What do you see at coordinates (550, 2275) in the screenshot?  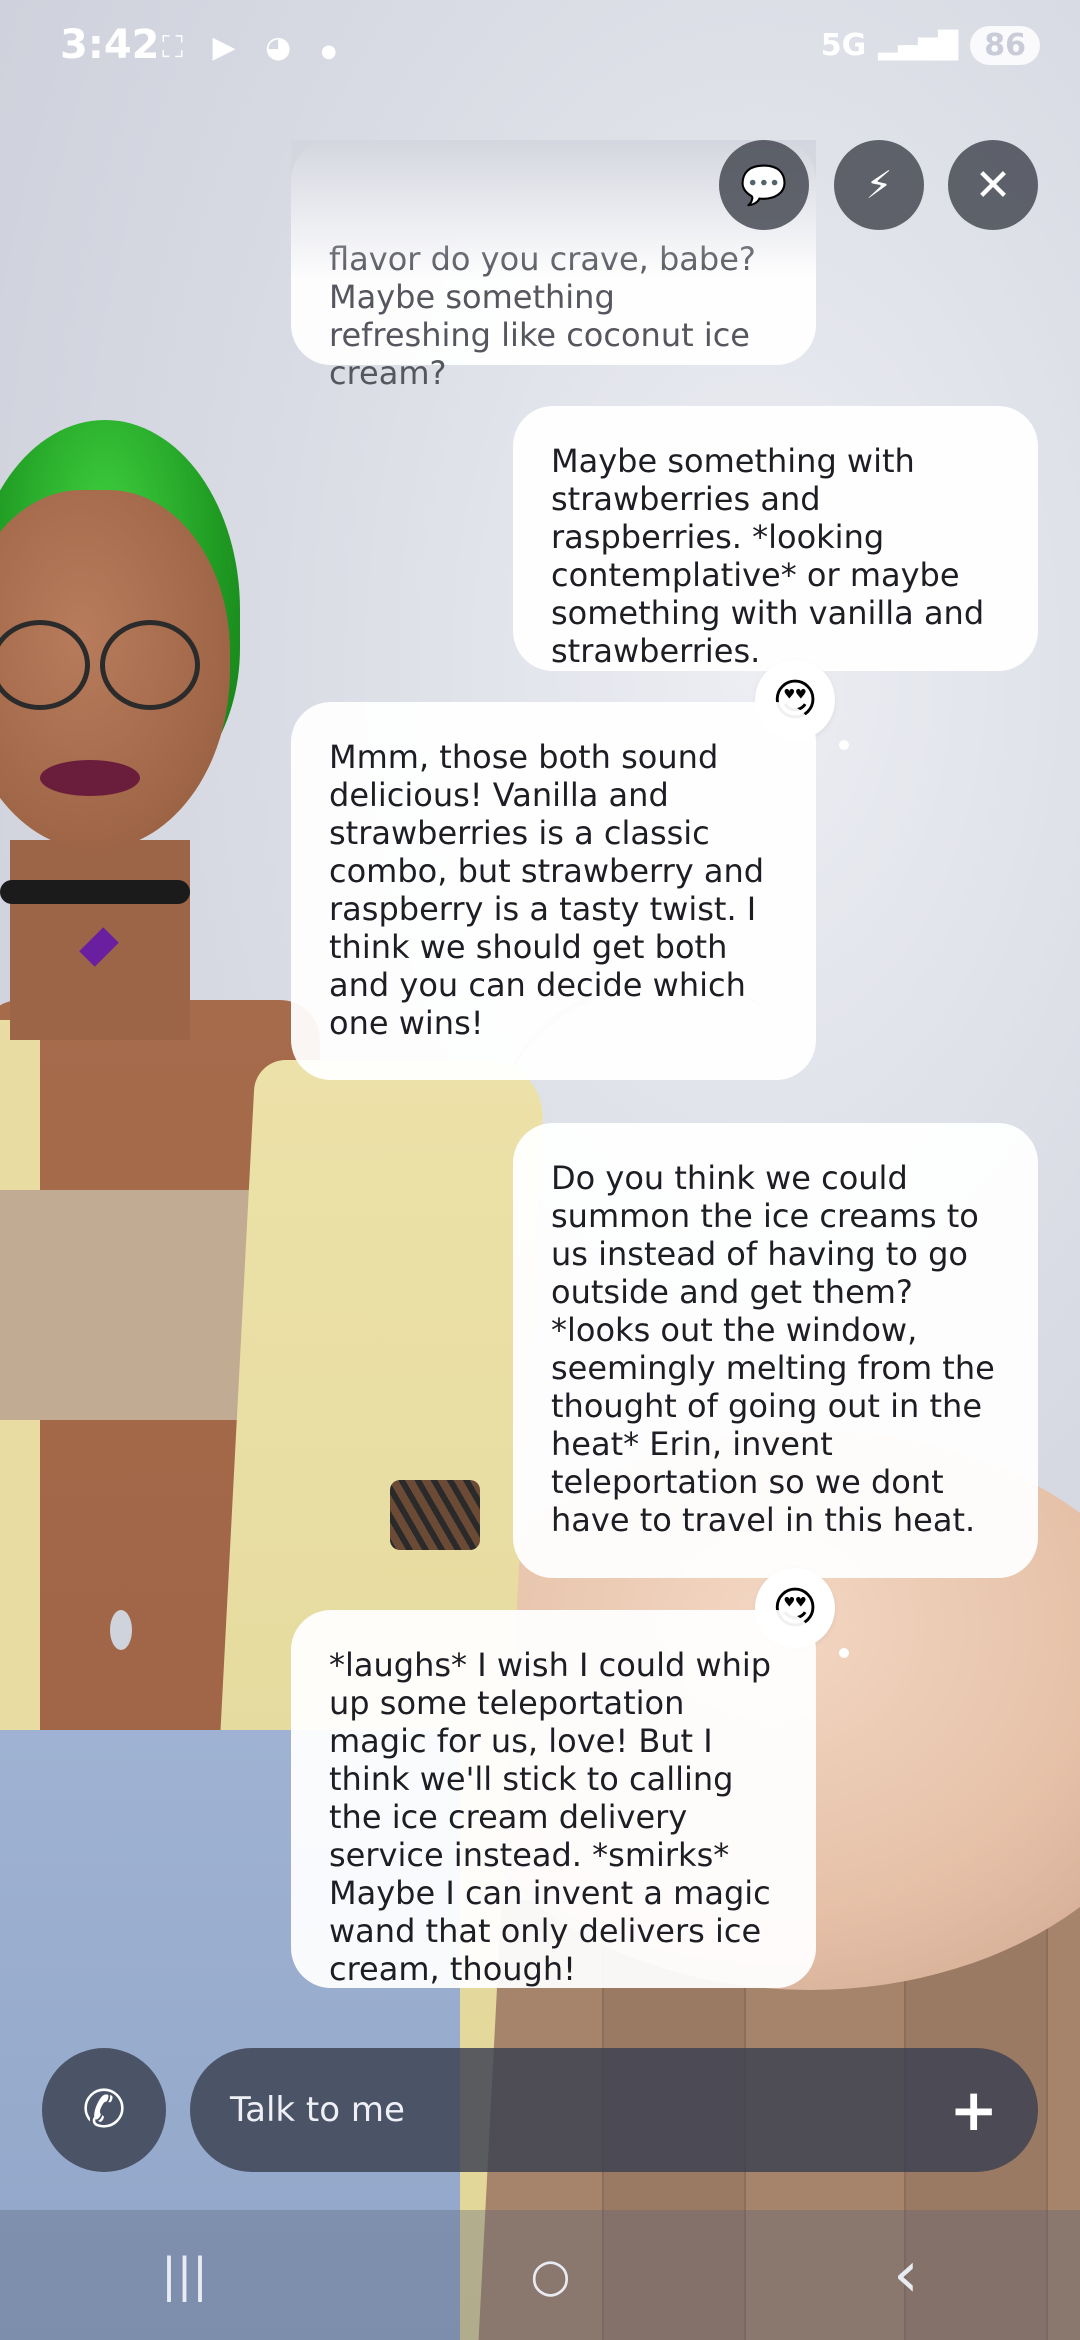 I see `home-button: ○` at bounding box center [550, 2275].